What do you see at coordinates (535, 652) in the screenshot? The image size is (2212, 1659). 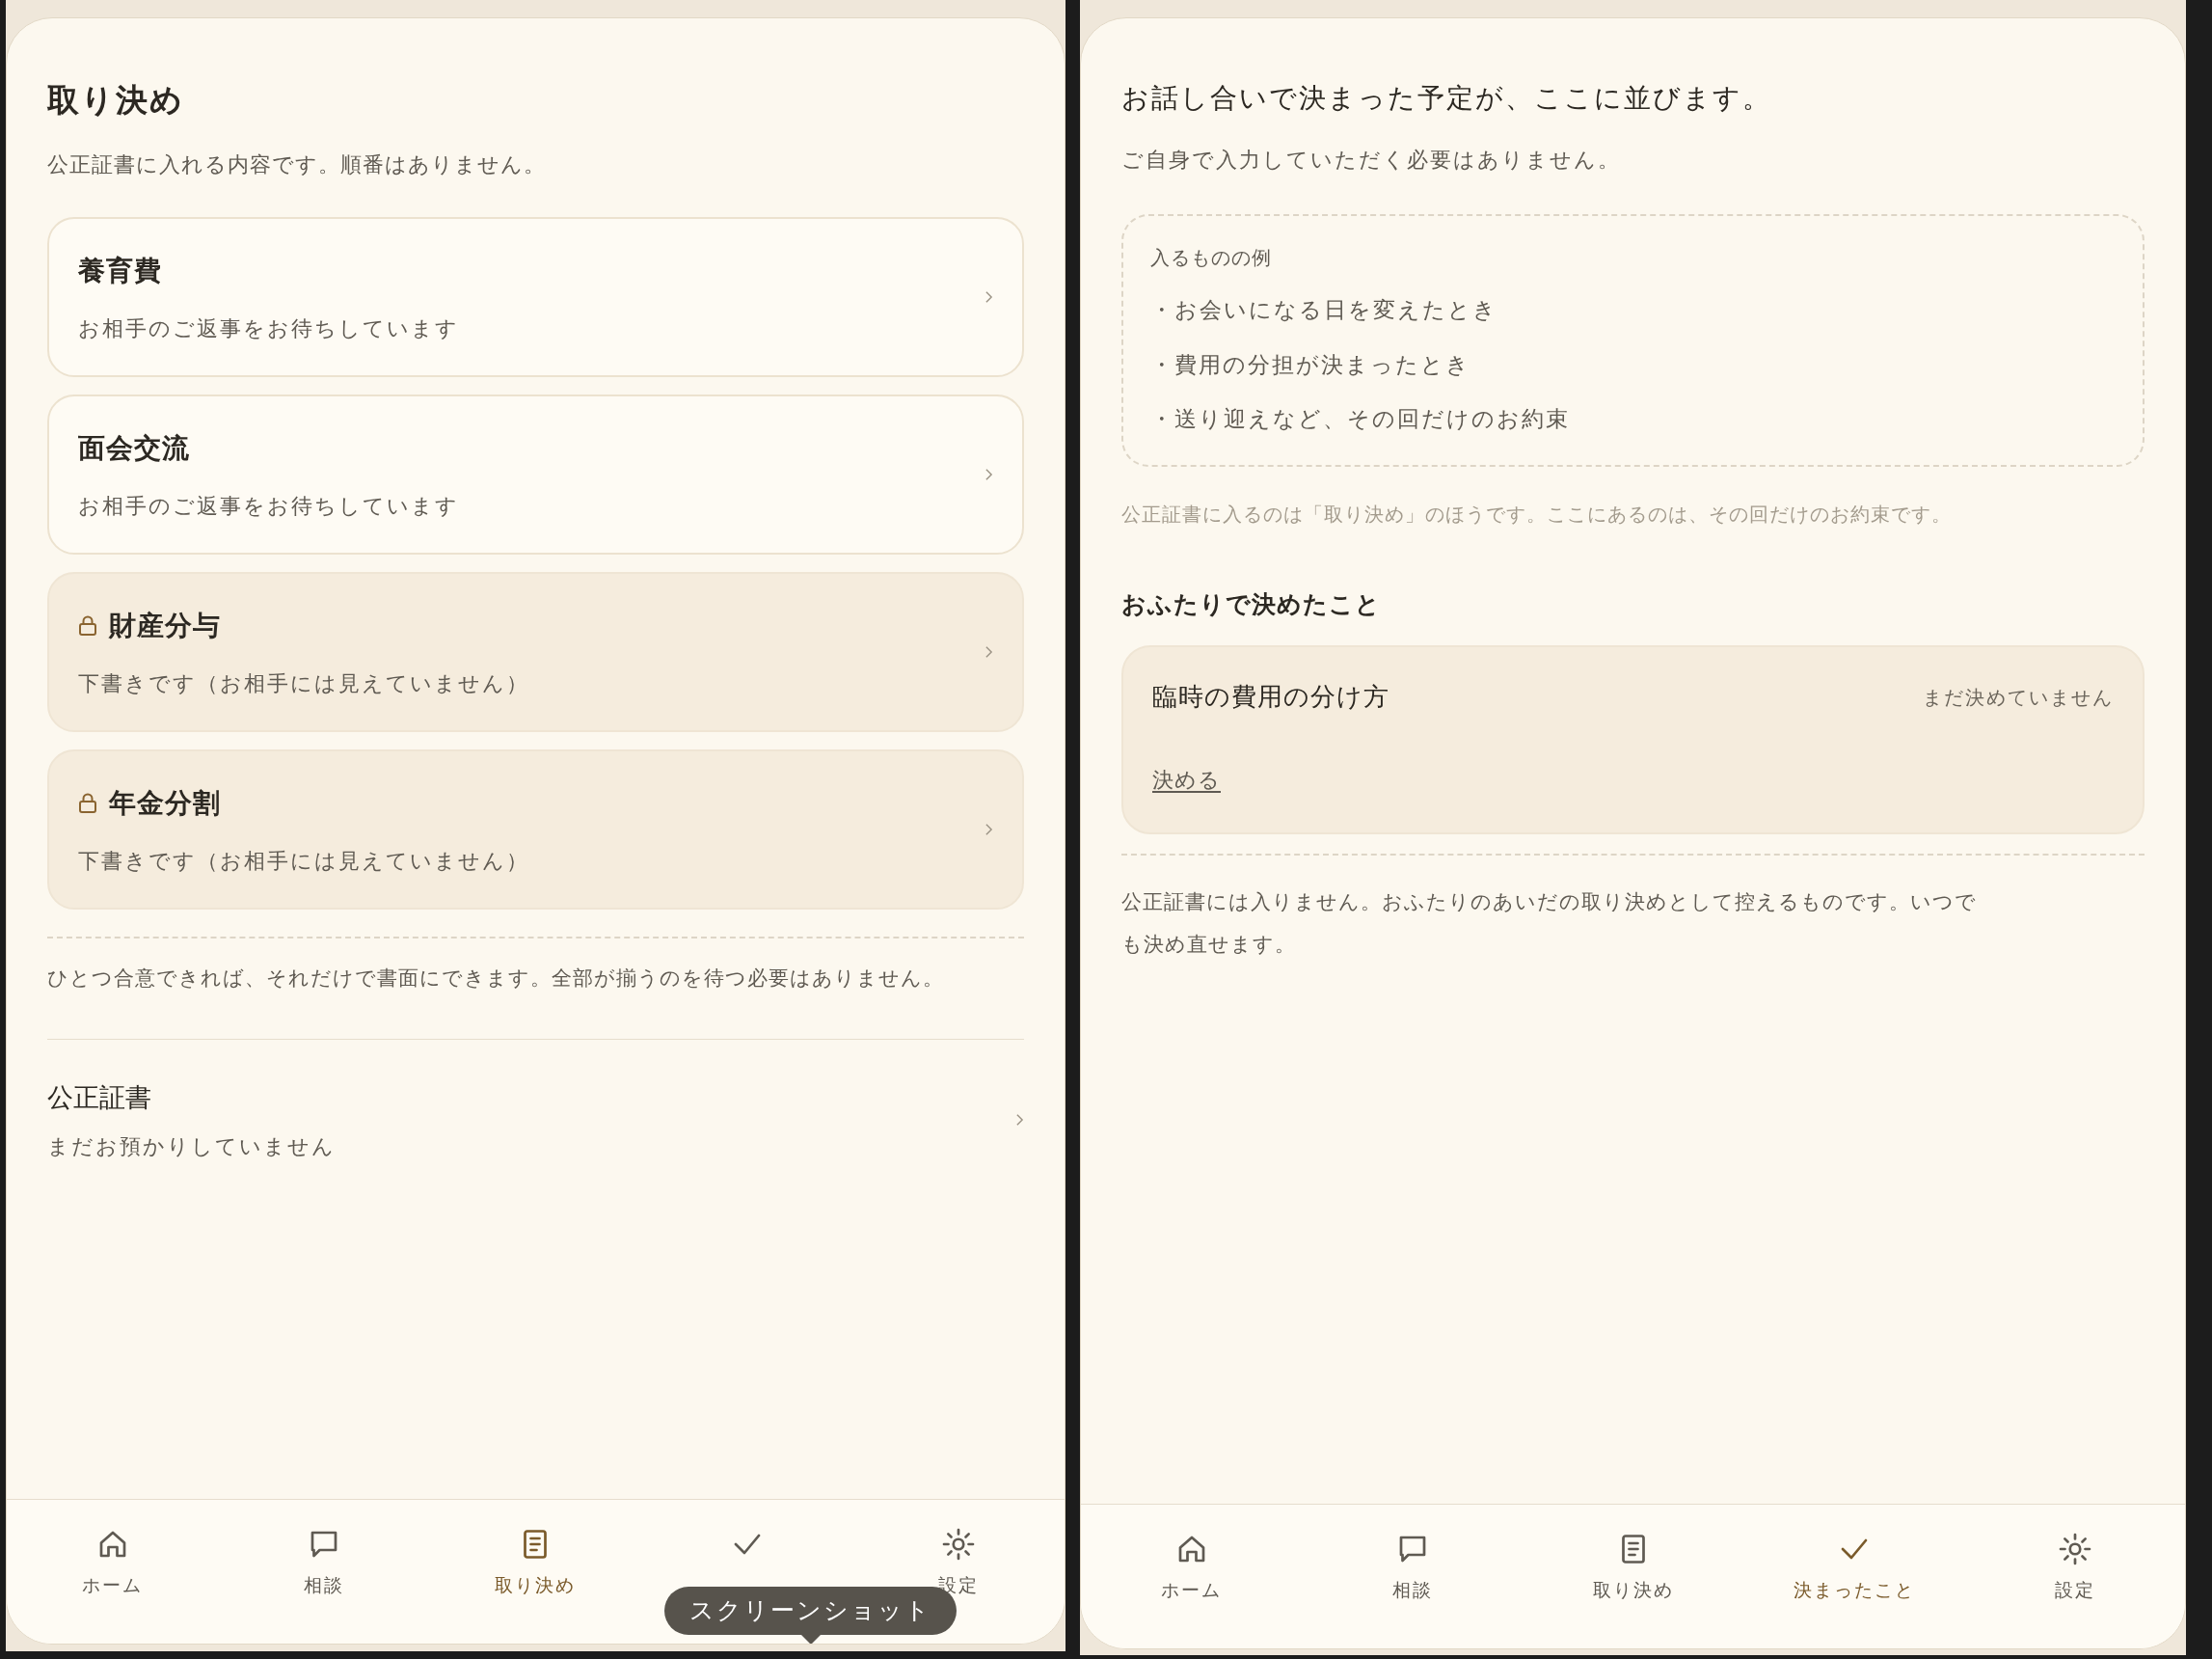 I see `agreement-card: 財産分与 下書きです（お相手には見えていません）` at bounding box center [535, 652].